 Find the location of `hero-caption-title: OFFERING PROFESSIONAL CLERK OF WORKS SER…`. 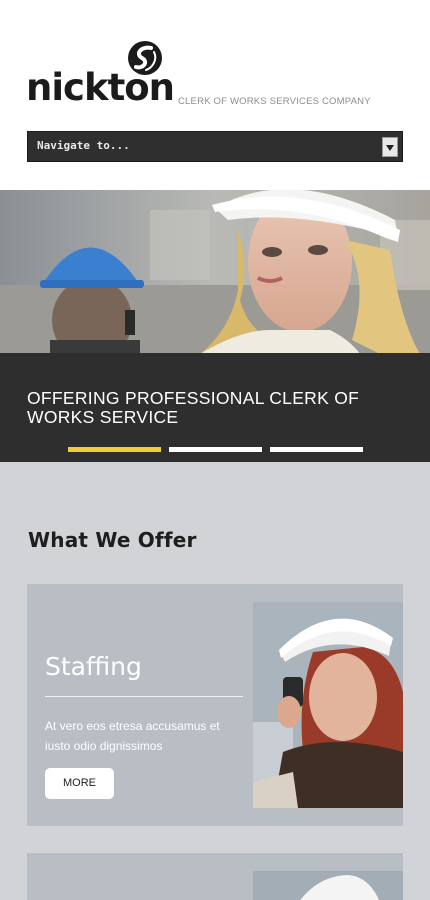

hero-caption-title: OFFERING PROFESSIONAL CLERK OF WORKS SER… is located at coordinates (193, 407).